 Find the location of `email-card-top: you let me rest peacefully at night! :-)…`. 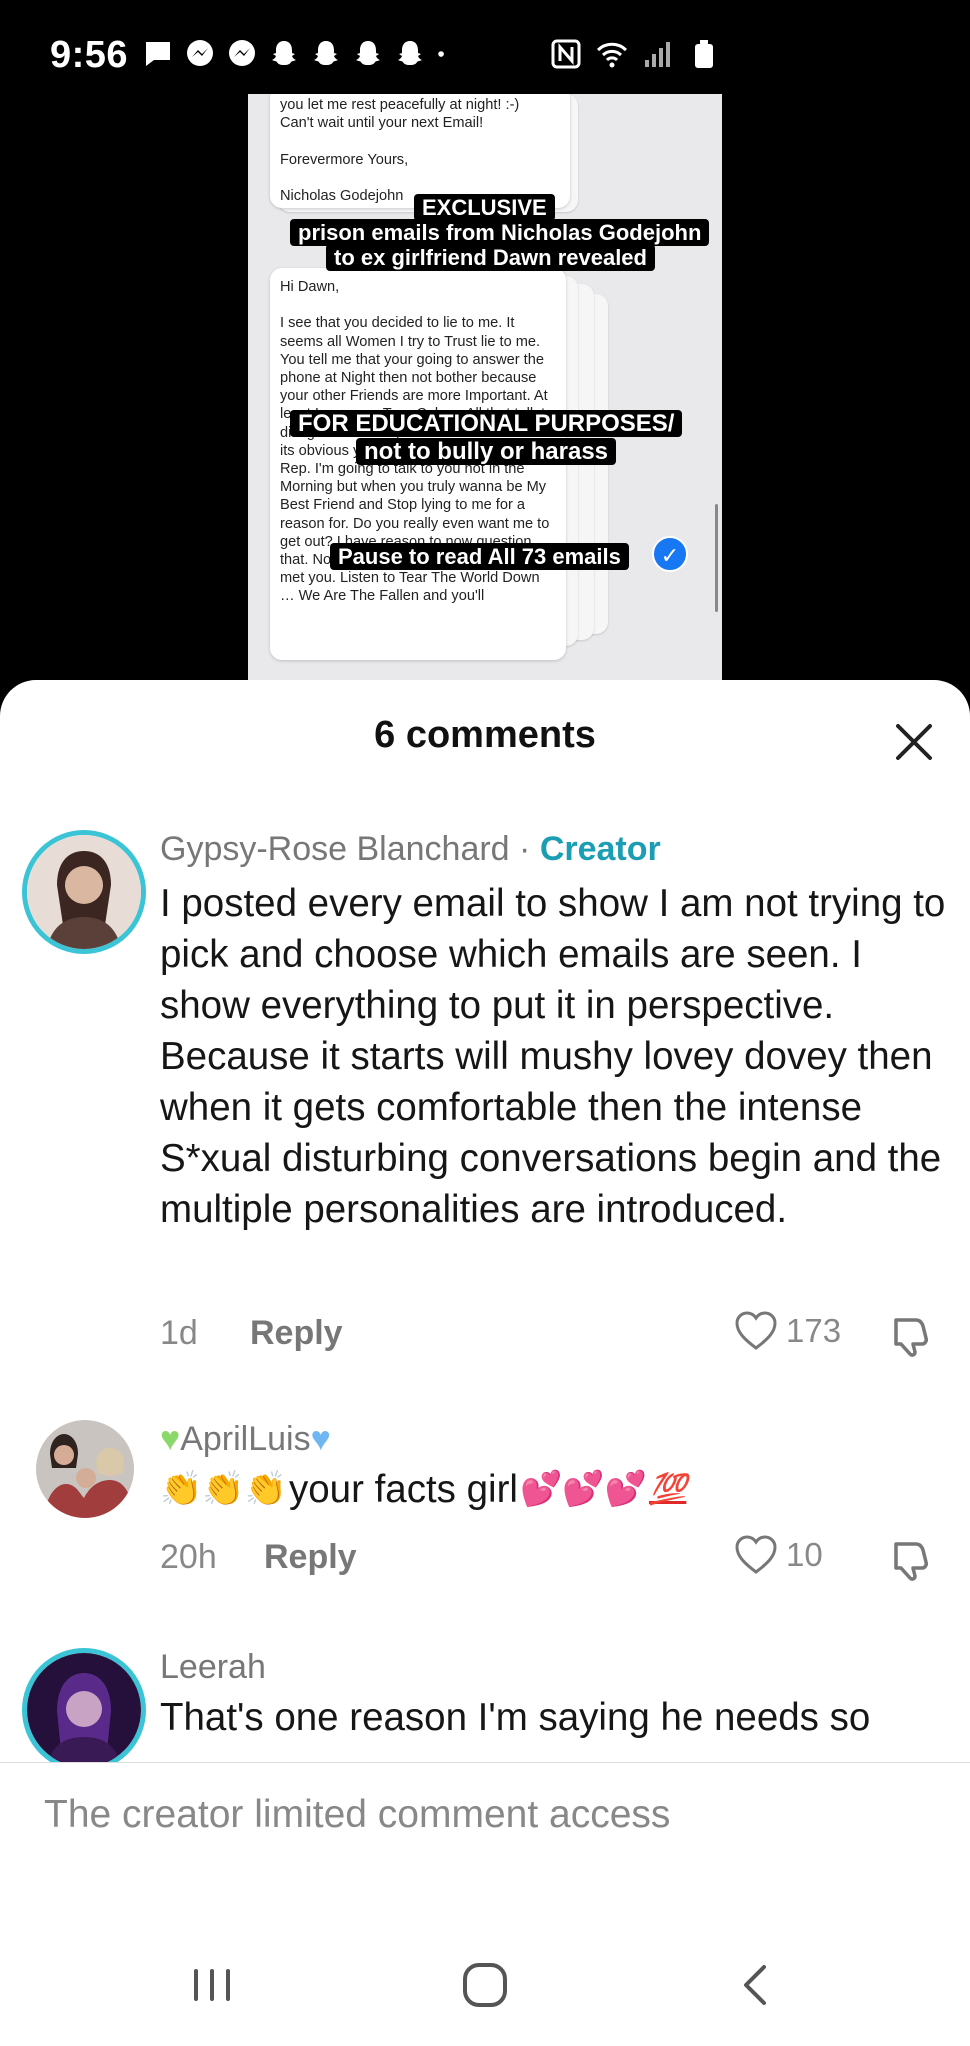

email-card-top: you let me rest peacefully at night! :-)… is located at coordinates (420, 151).